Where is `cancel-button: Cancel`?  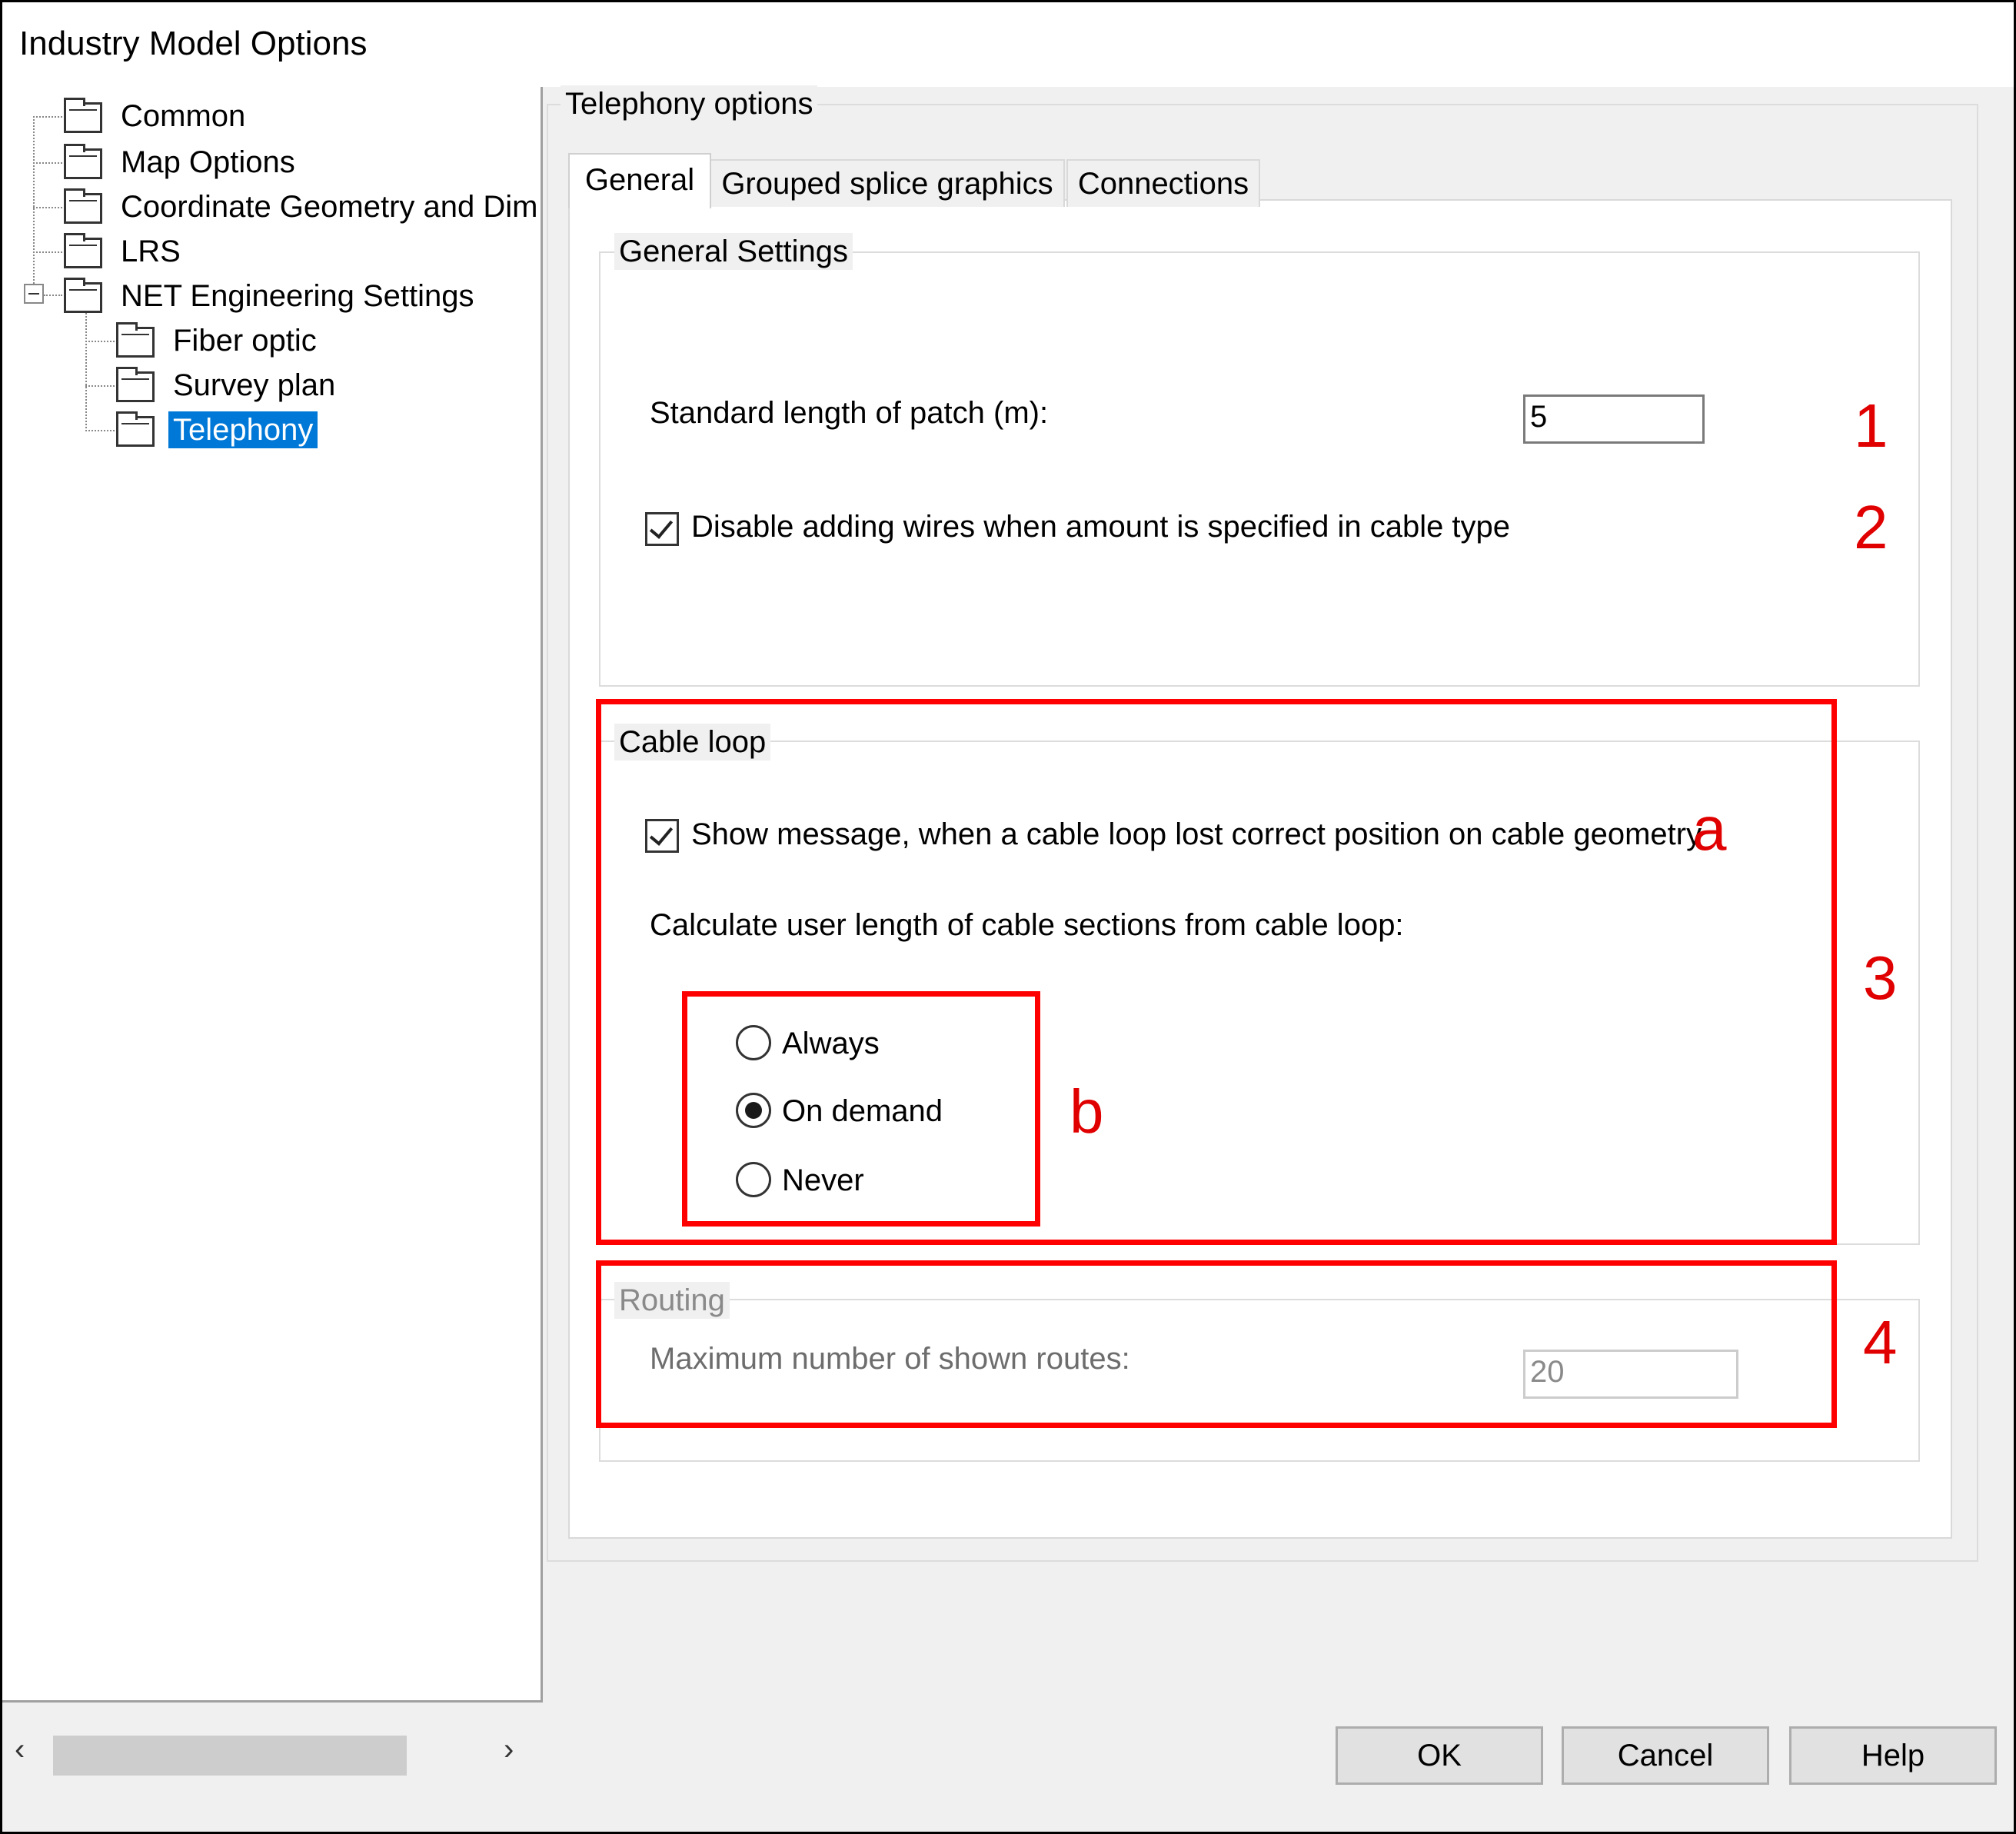 cancel-button: Cancel is located at coordinates (1665, 1755).